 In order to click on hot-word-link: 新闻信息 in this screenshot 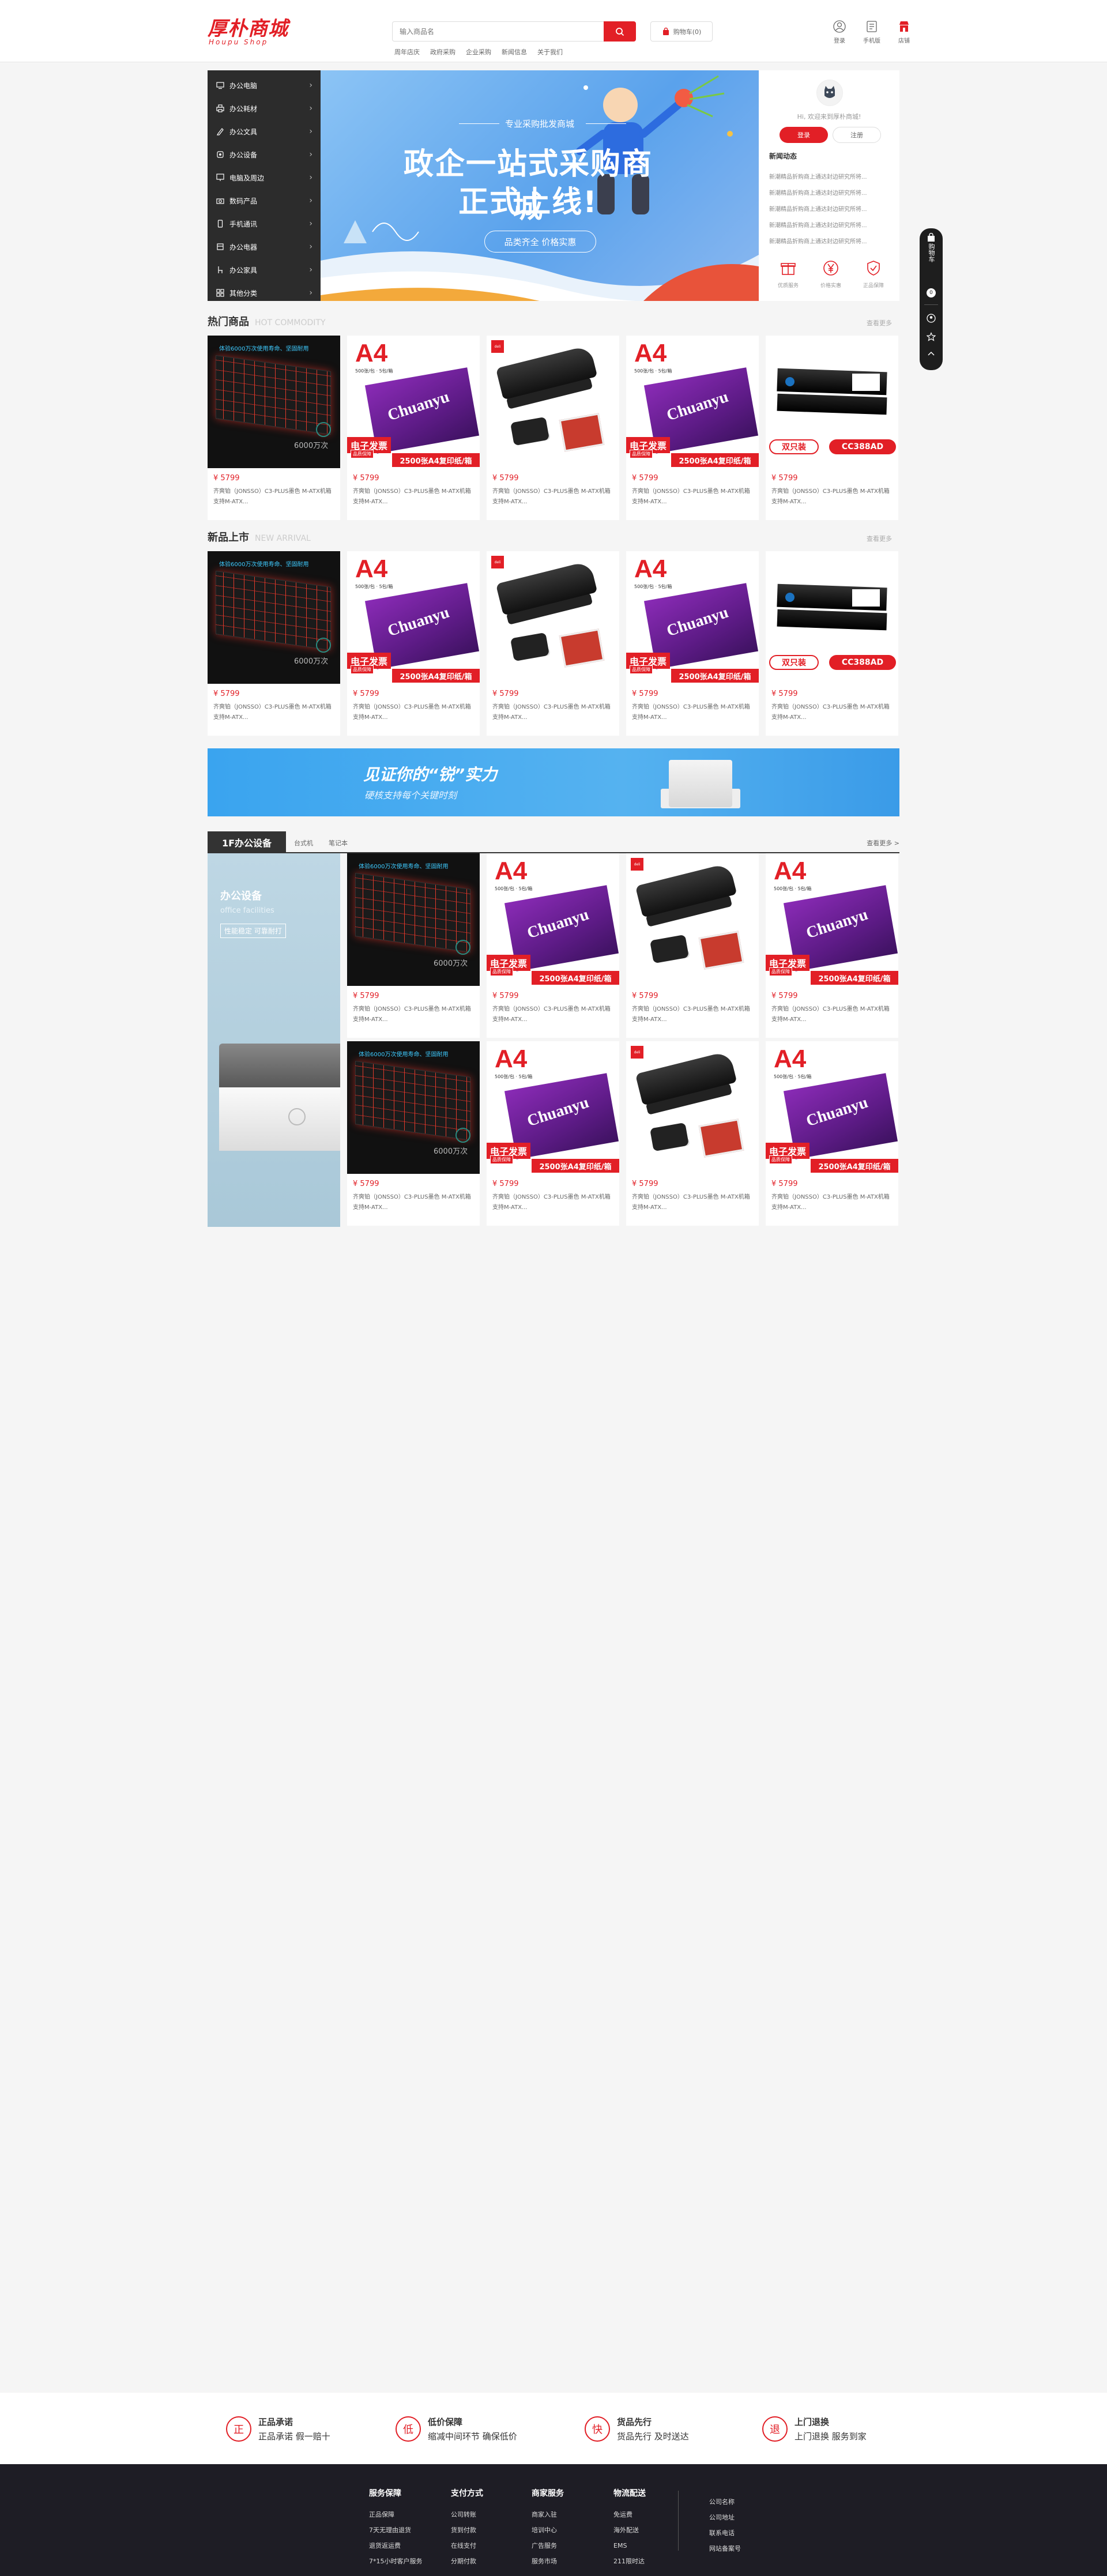, I will do `click(514, 52)`.